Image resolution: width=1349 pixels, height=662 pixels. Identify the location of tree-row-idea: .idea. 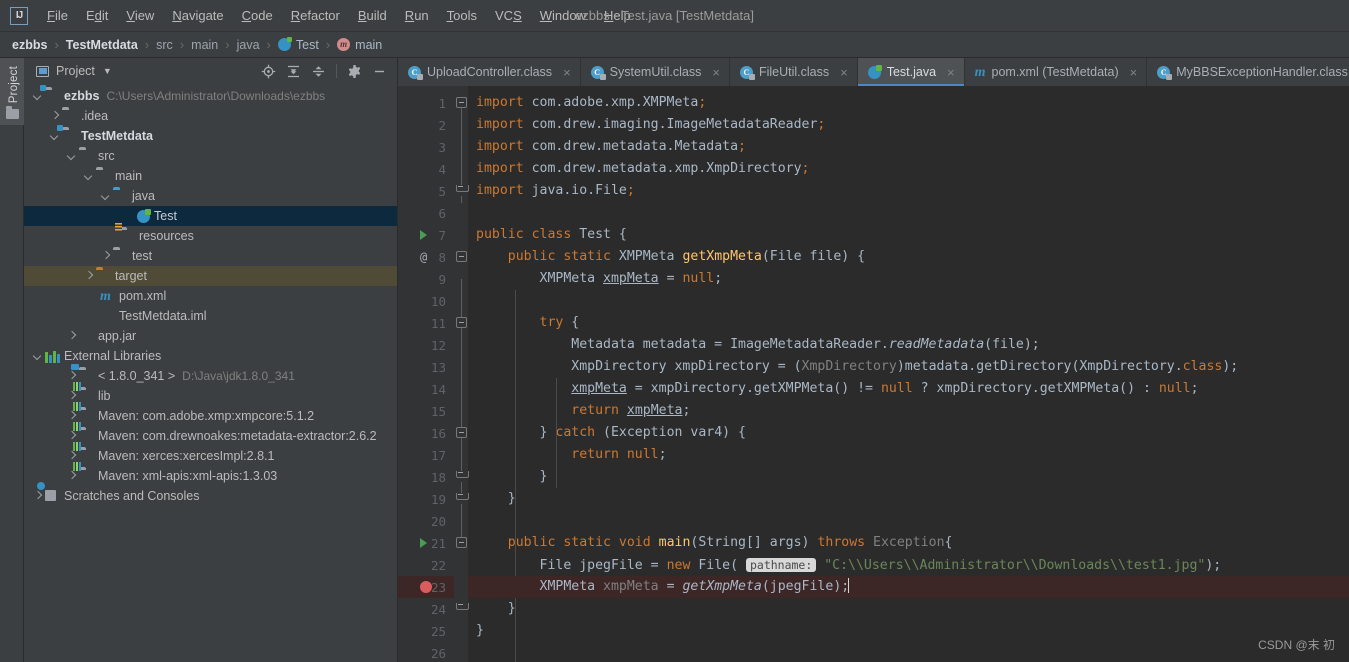
(210, 116).